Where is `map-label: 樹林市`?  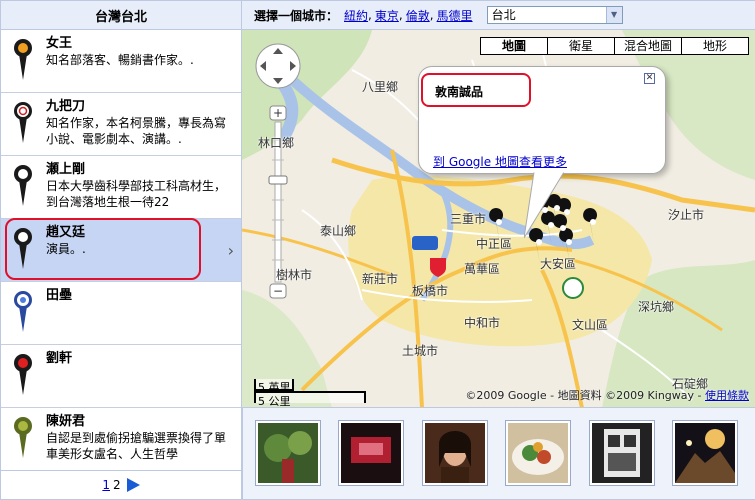
map-label: 樹林市 is located at coordinates (294, 275).